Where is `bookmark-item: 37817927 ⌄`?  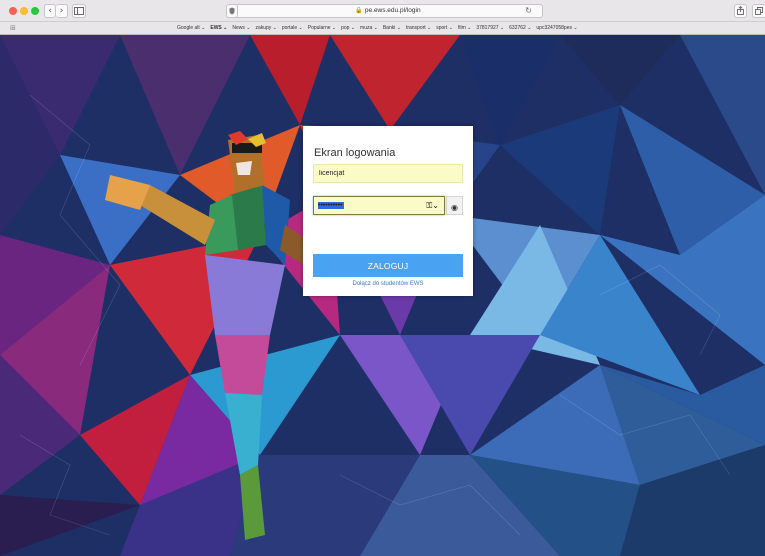 bookmark-item: 37817927 ⌄ is located at coordinates (490, 28).